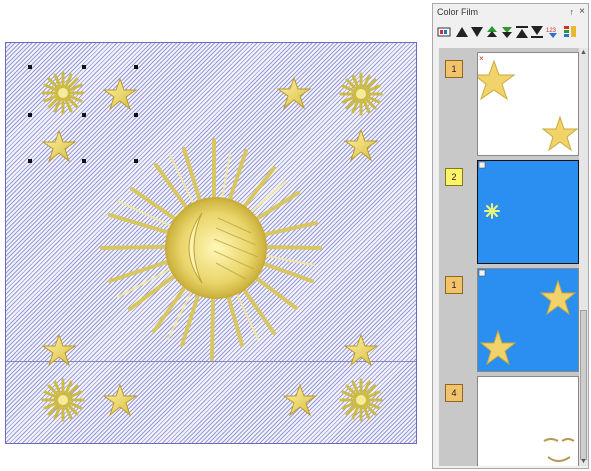 The image size is (591, 471). I want to click on film-frame: 1 ×, so click(509, 104).